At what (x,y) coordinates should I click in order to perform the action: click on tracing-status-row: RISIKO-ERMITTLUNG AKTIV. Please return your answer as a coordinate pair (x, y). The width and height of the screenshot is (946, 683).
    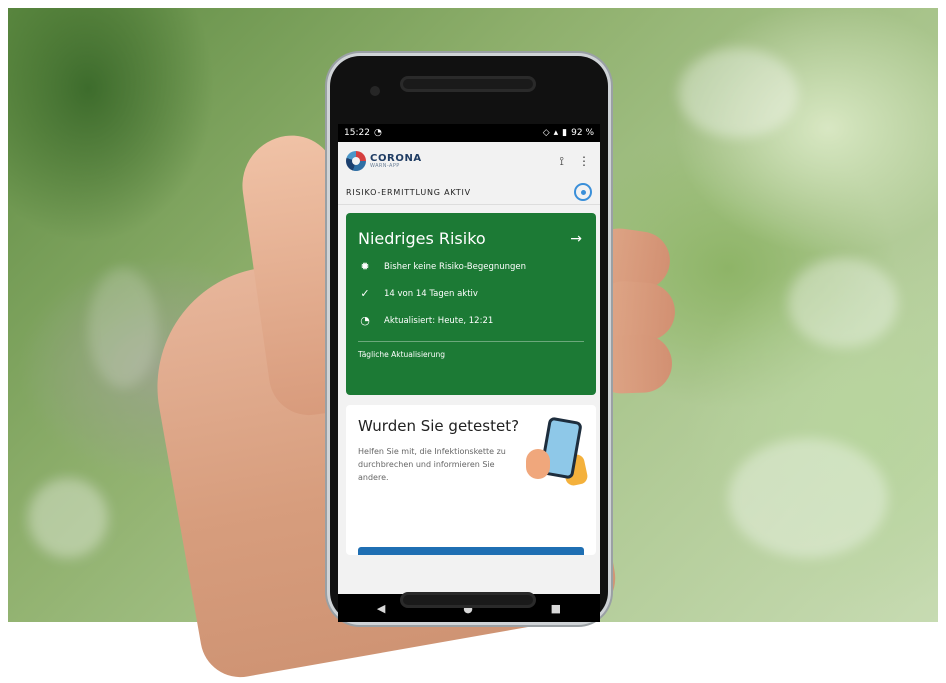
    Looking at the image, I should click on (469, 192).